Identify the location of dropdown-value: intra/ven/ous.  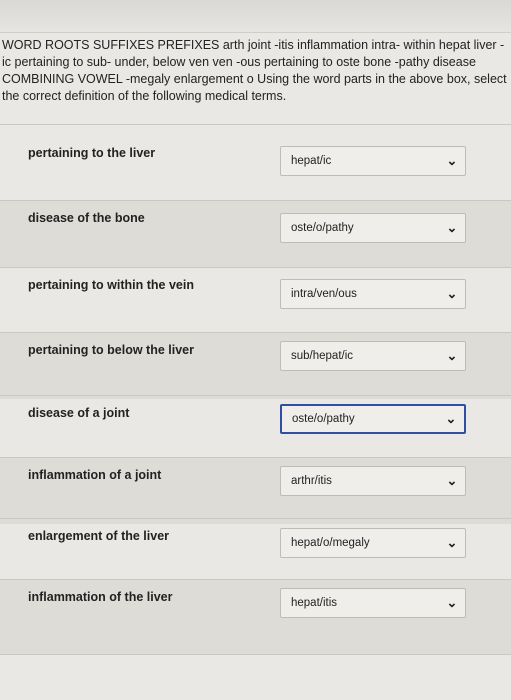
(324, 294).